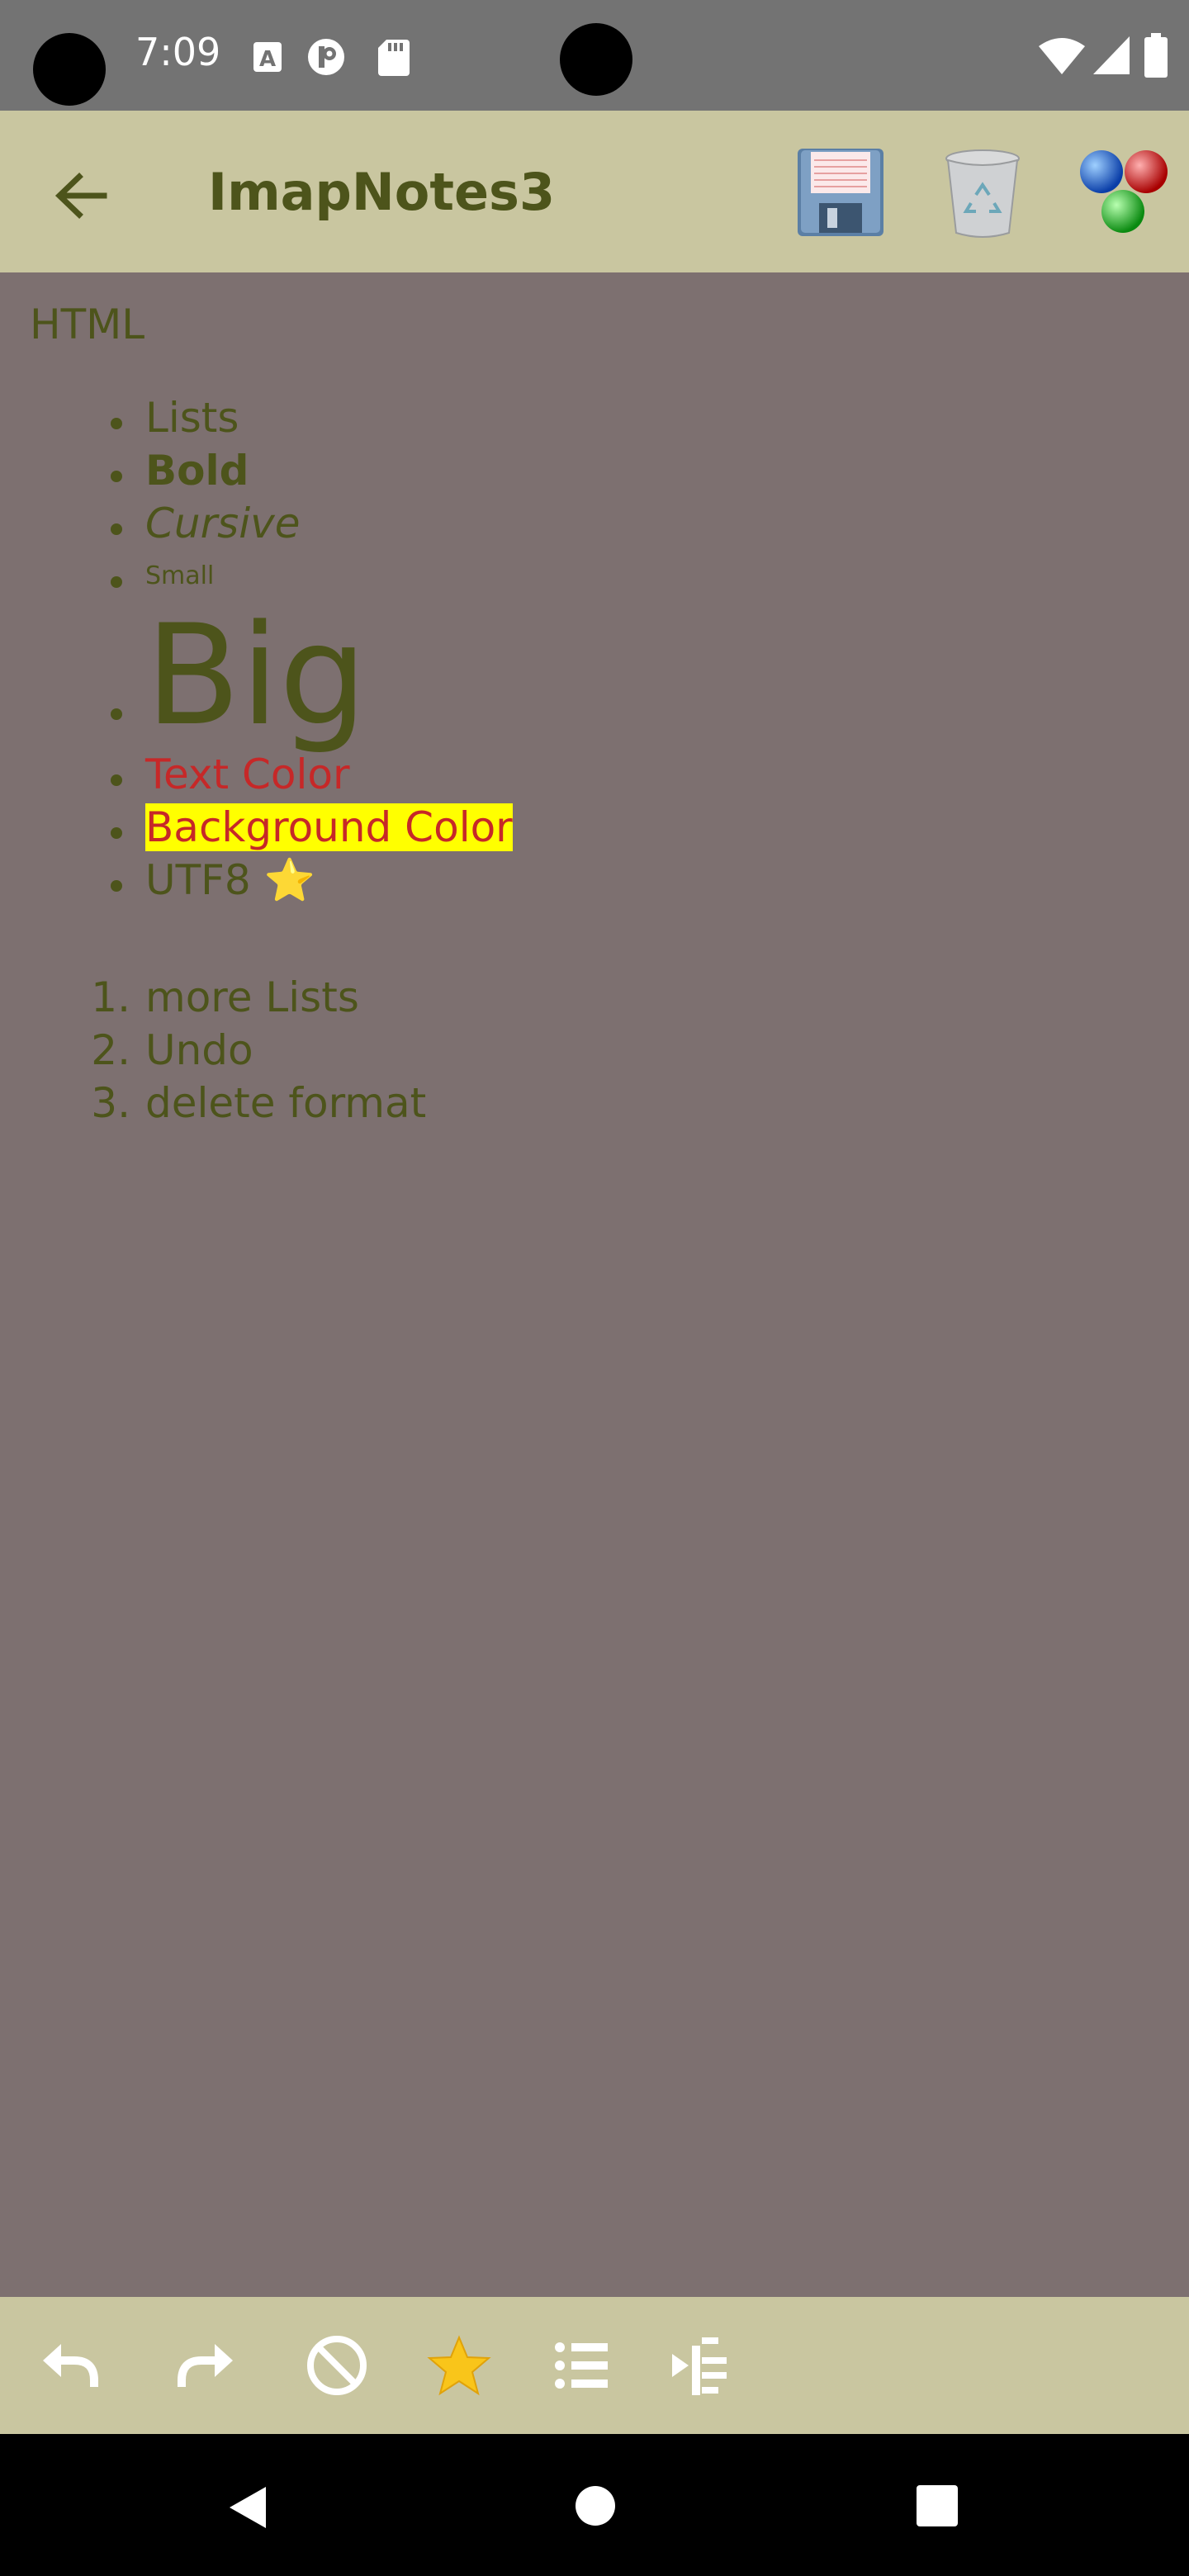 Image resolution: width=1189 pixels, height=2576 pixels. Describe the element at coordinates (289, 880) in the screenshot. I see `star-emoji-icon: ⭐` at that location.